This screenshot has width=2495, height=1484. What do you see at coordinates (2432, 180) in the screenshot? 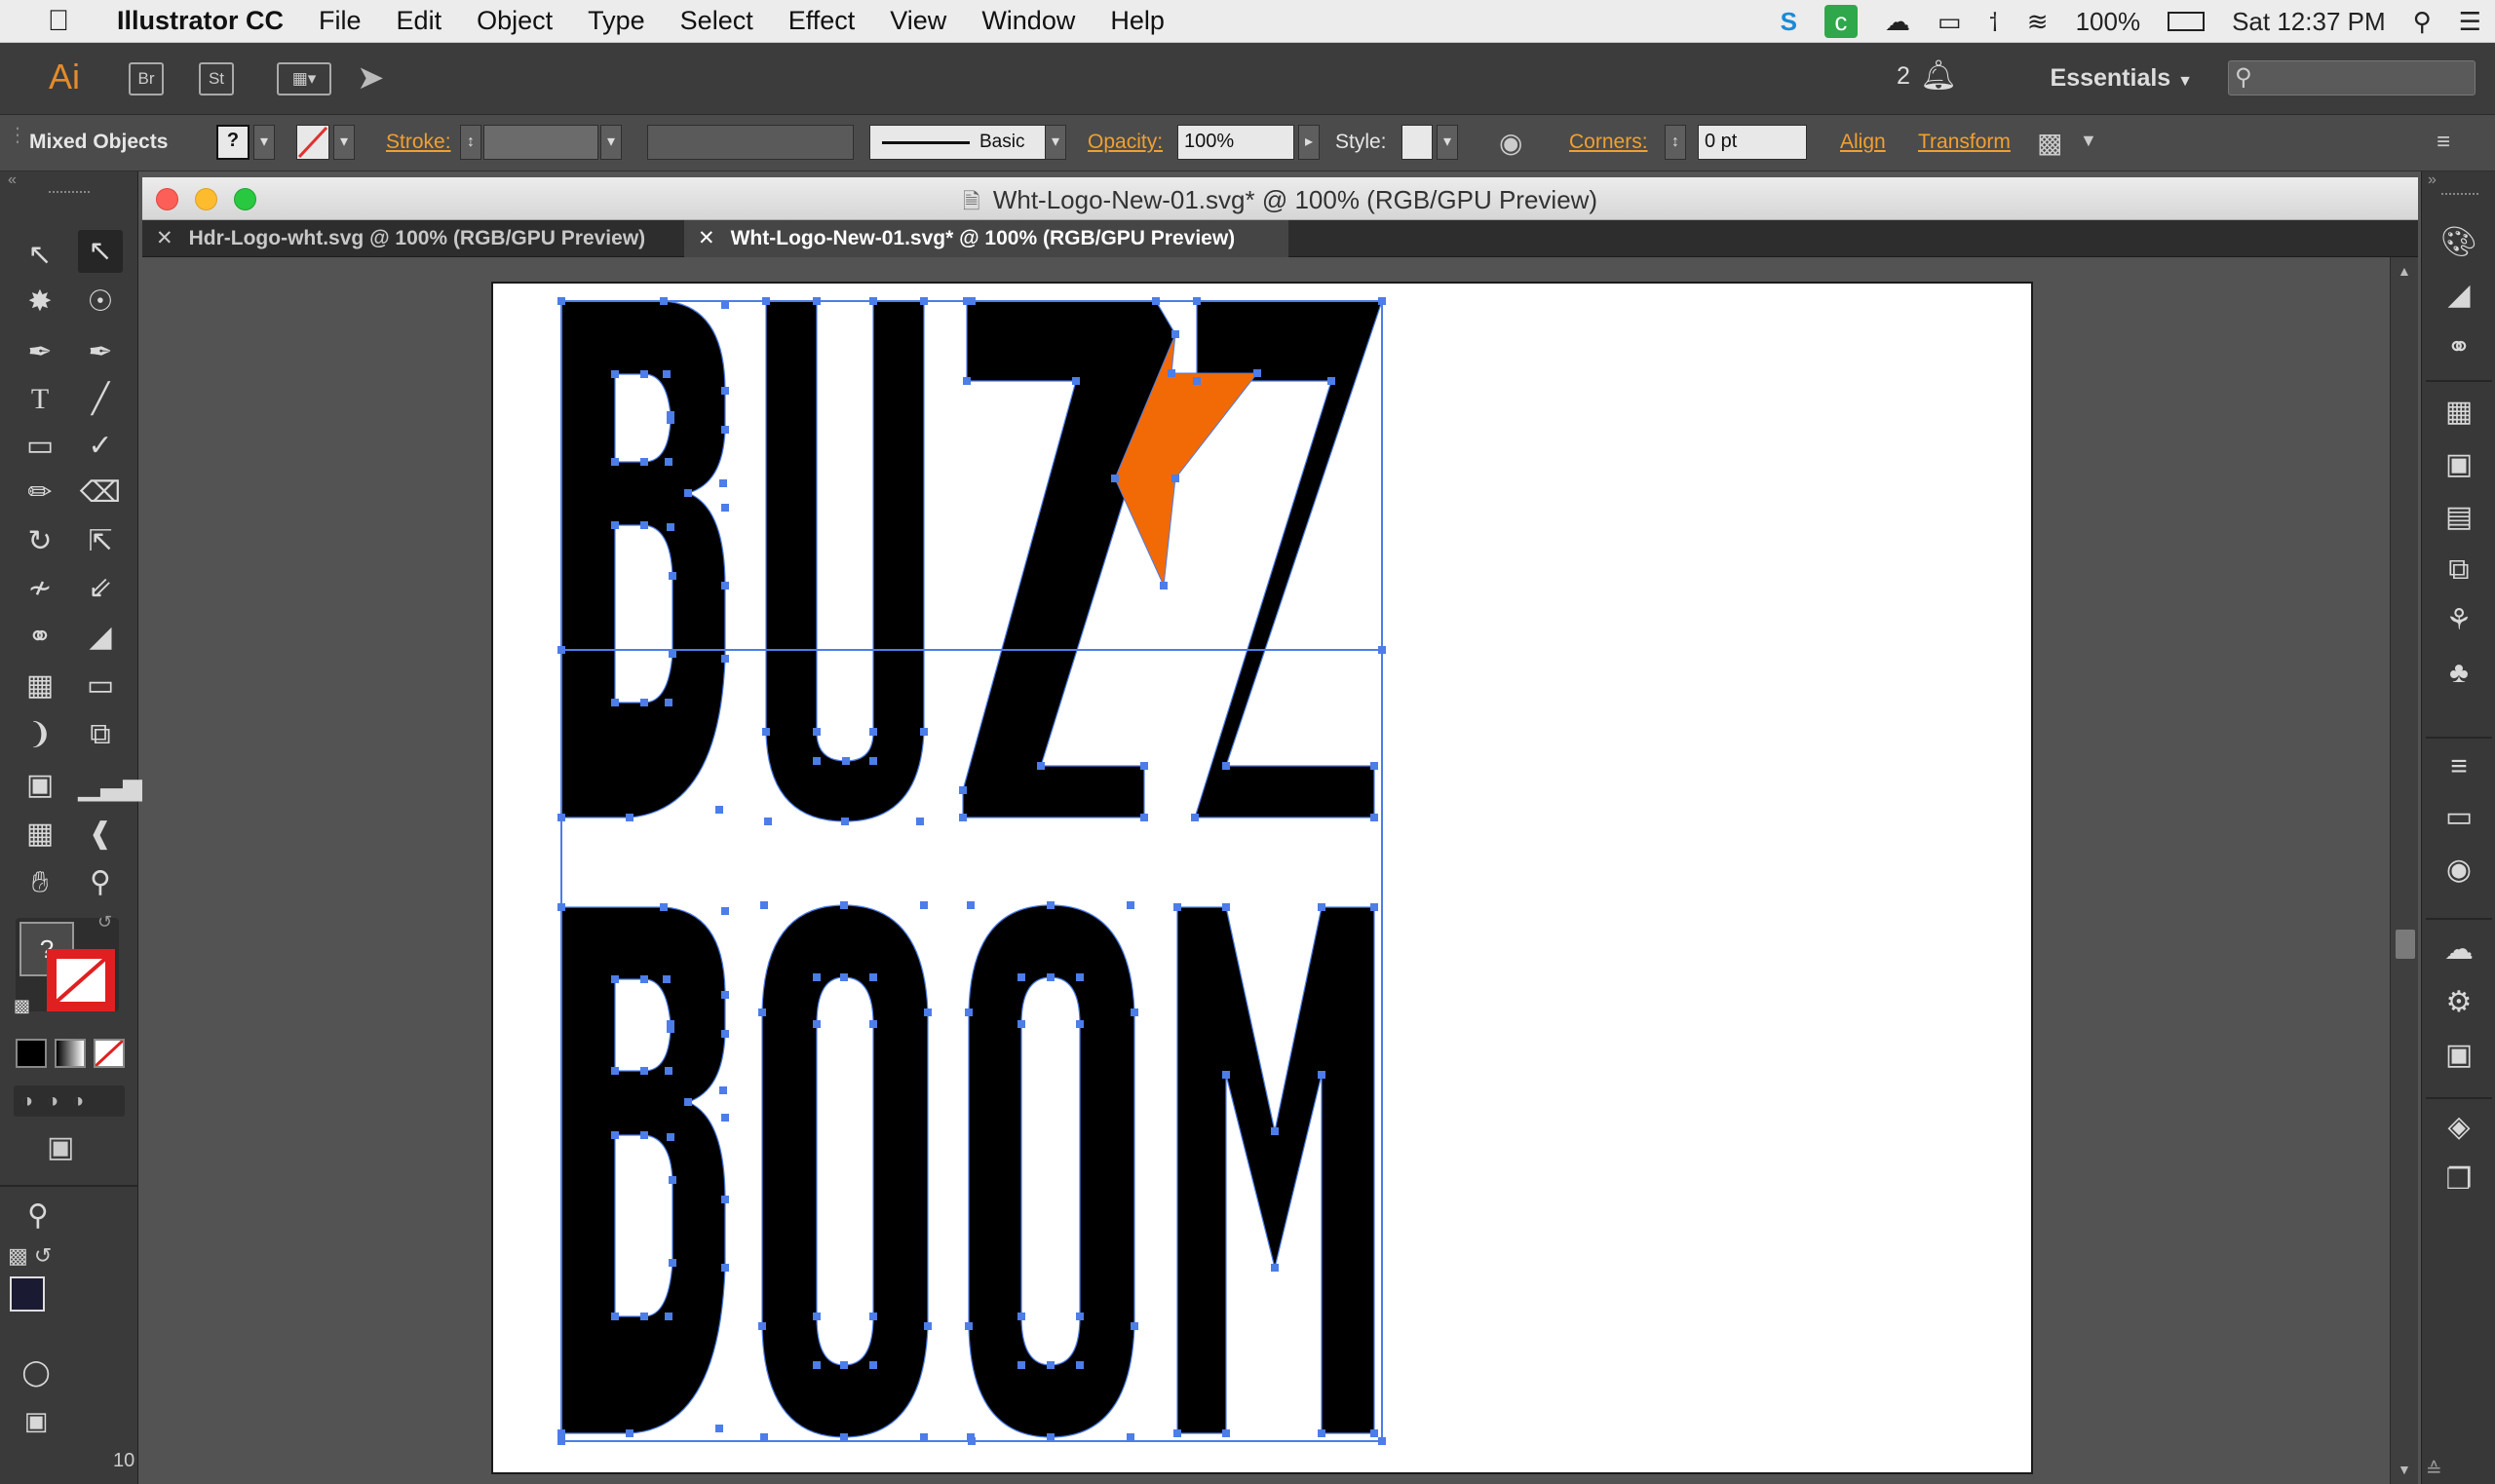
I see `collapse-dock-icon: »` at bounding box center [2432, 180].